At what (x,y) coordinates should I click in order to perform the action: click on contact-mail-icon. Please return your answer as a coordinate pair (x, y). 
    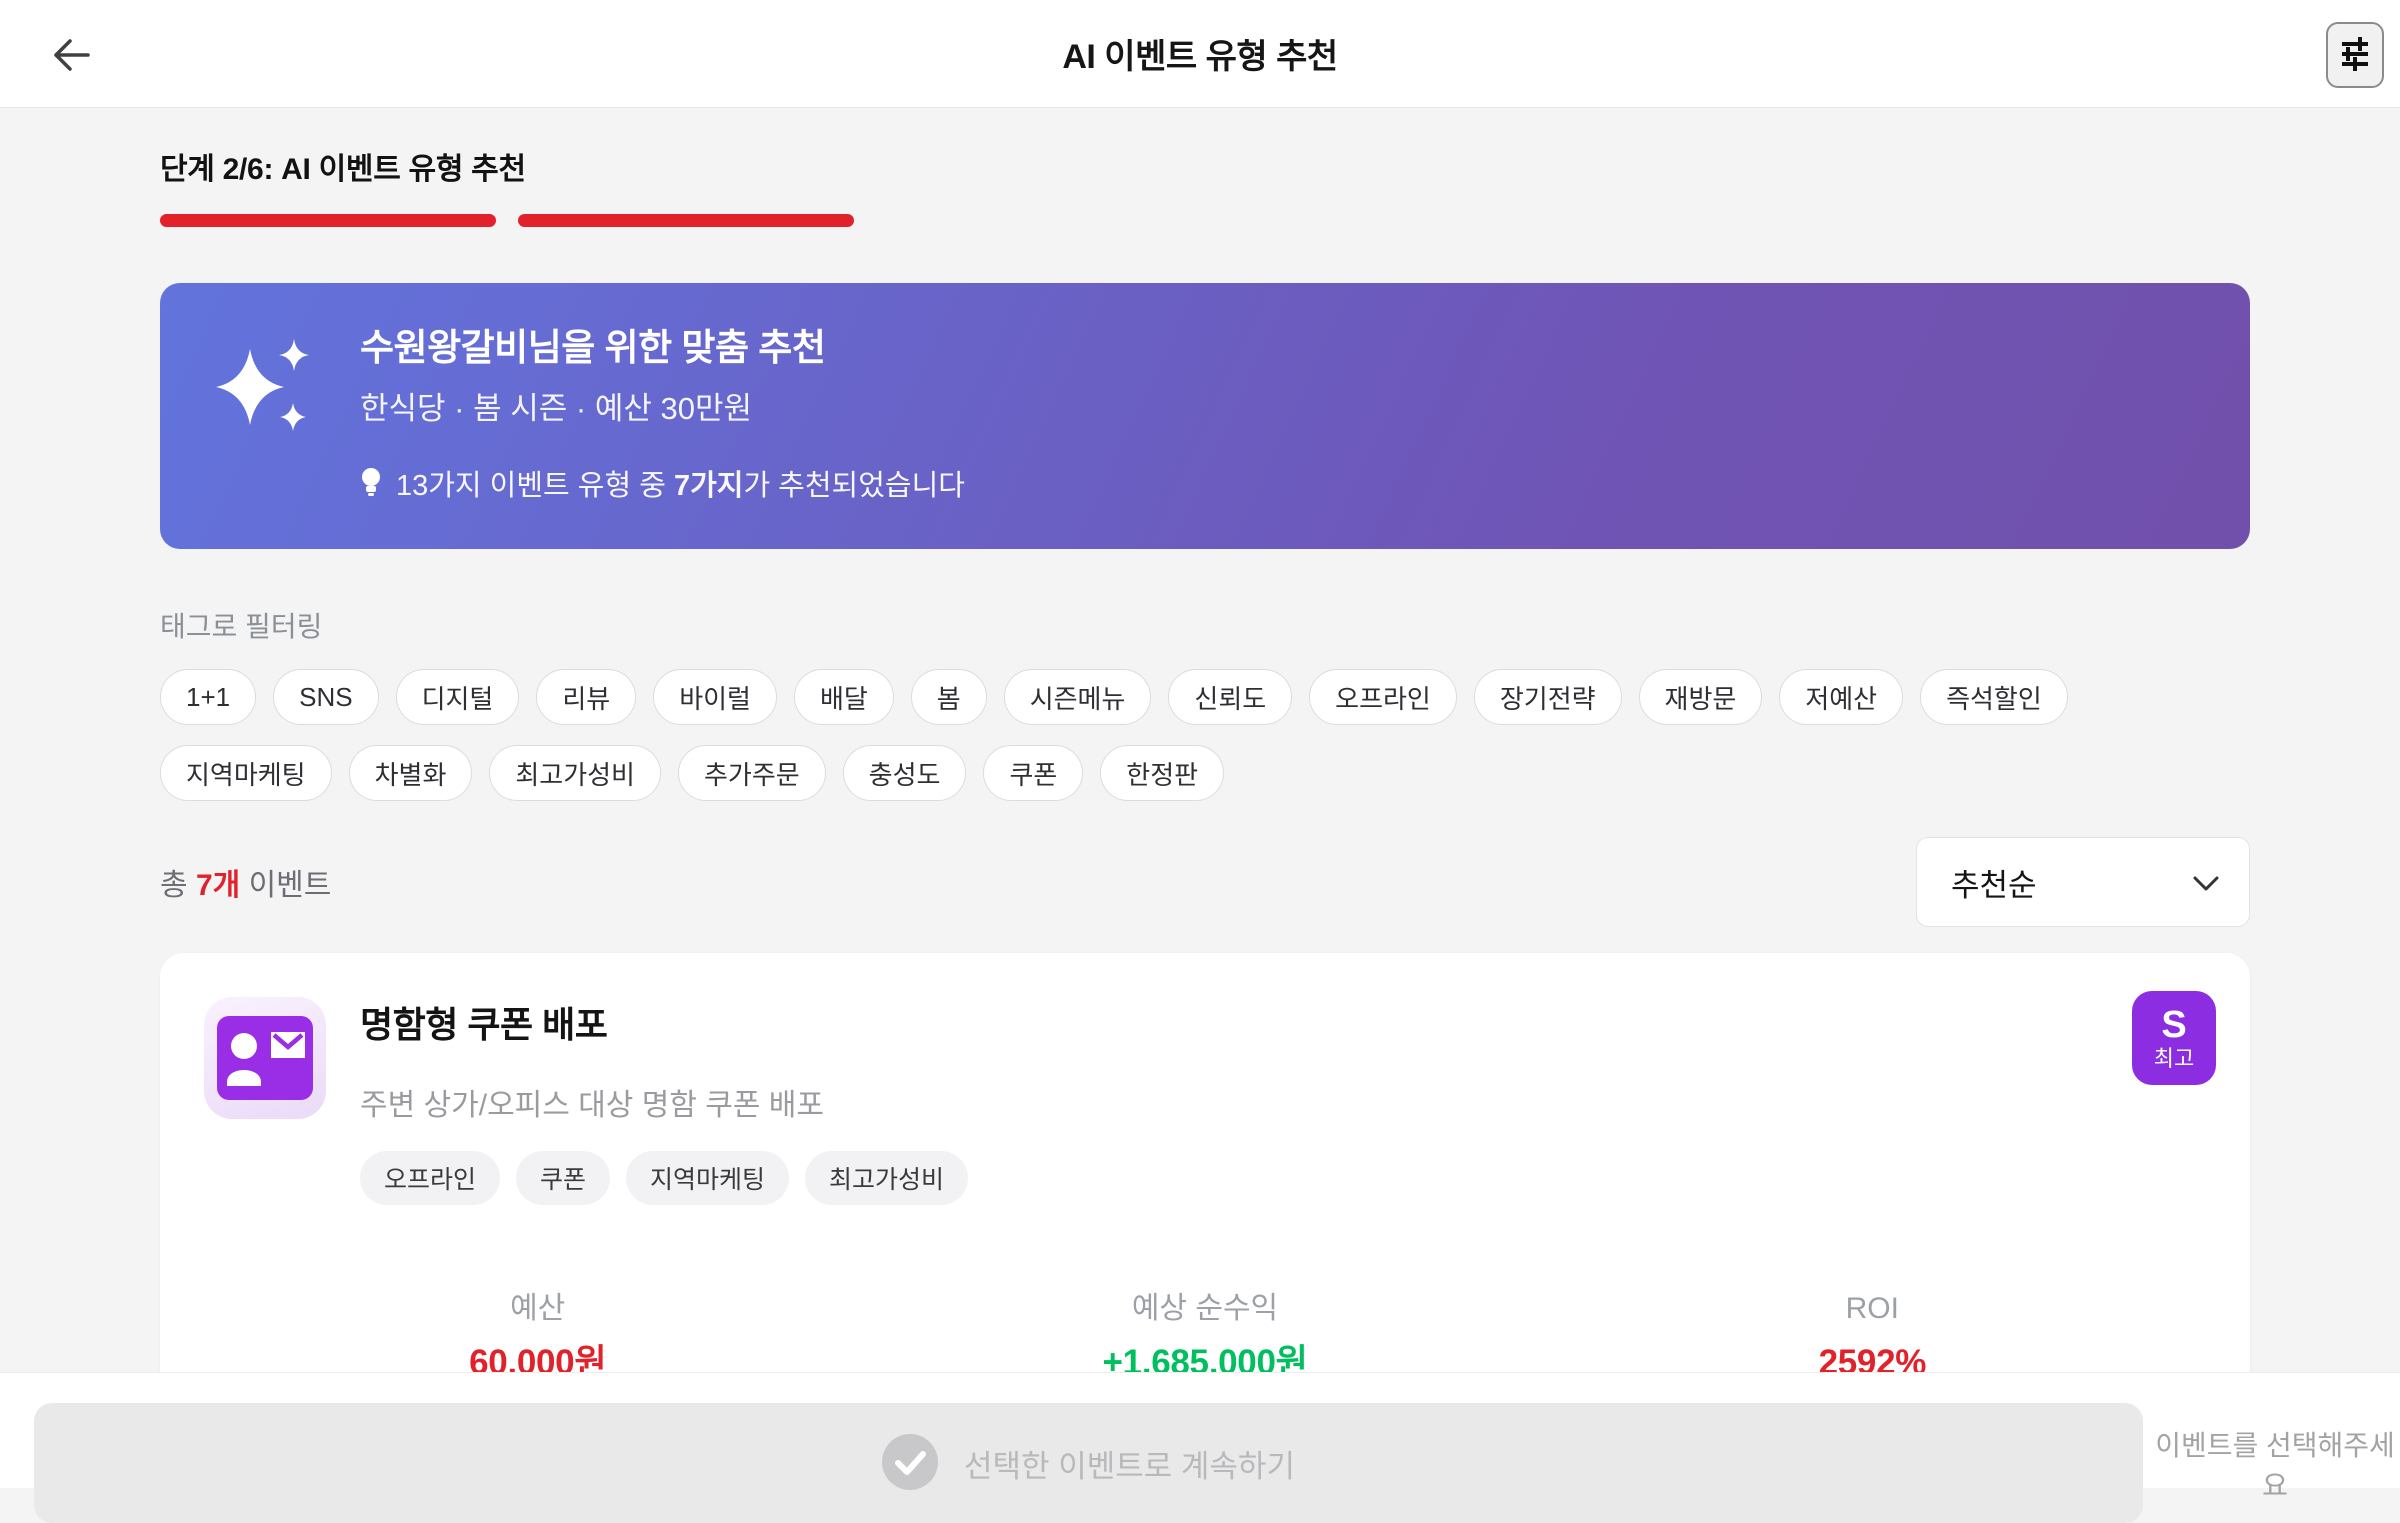
    Looking at the image, I should click on (265, 1058).